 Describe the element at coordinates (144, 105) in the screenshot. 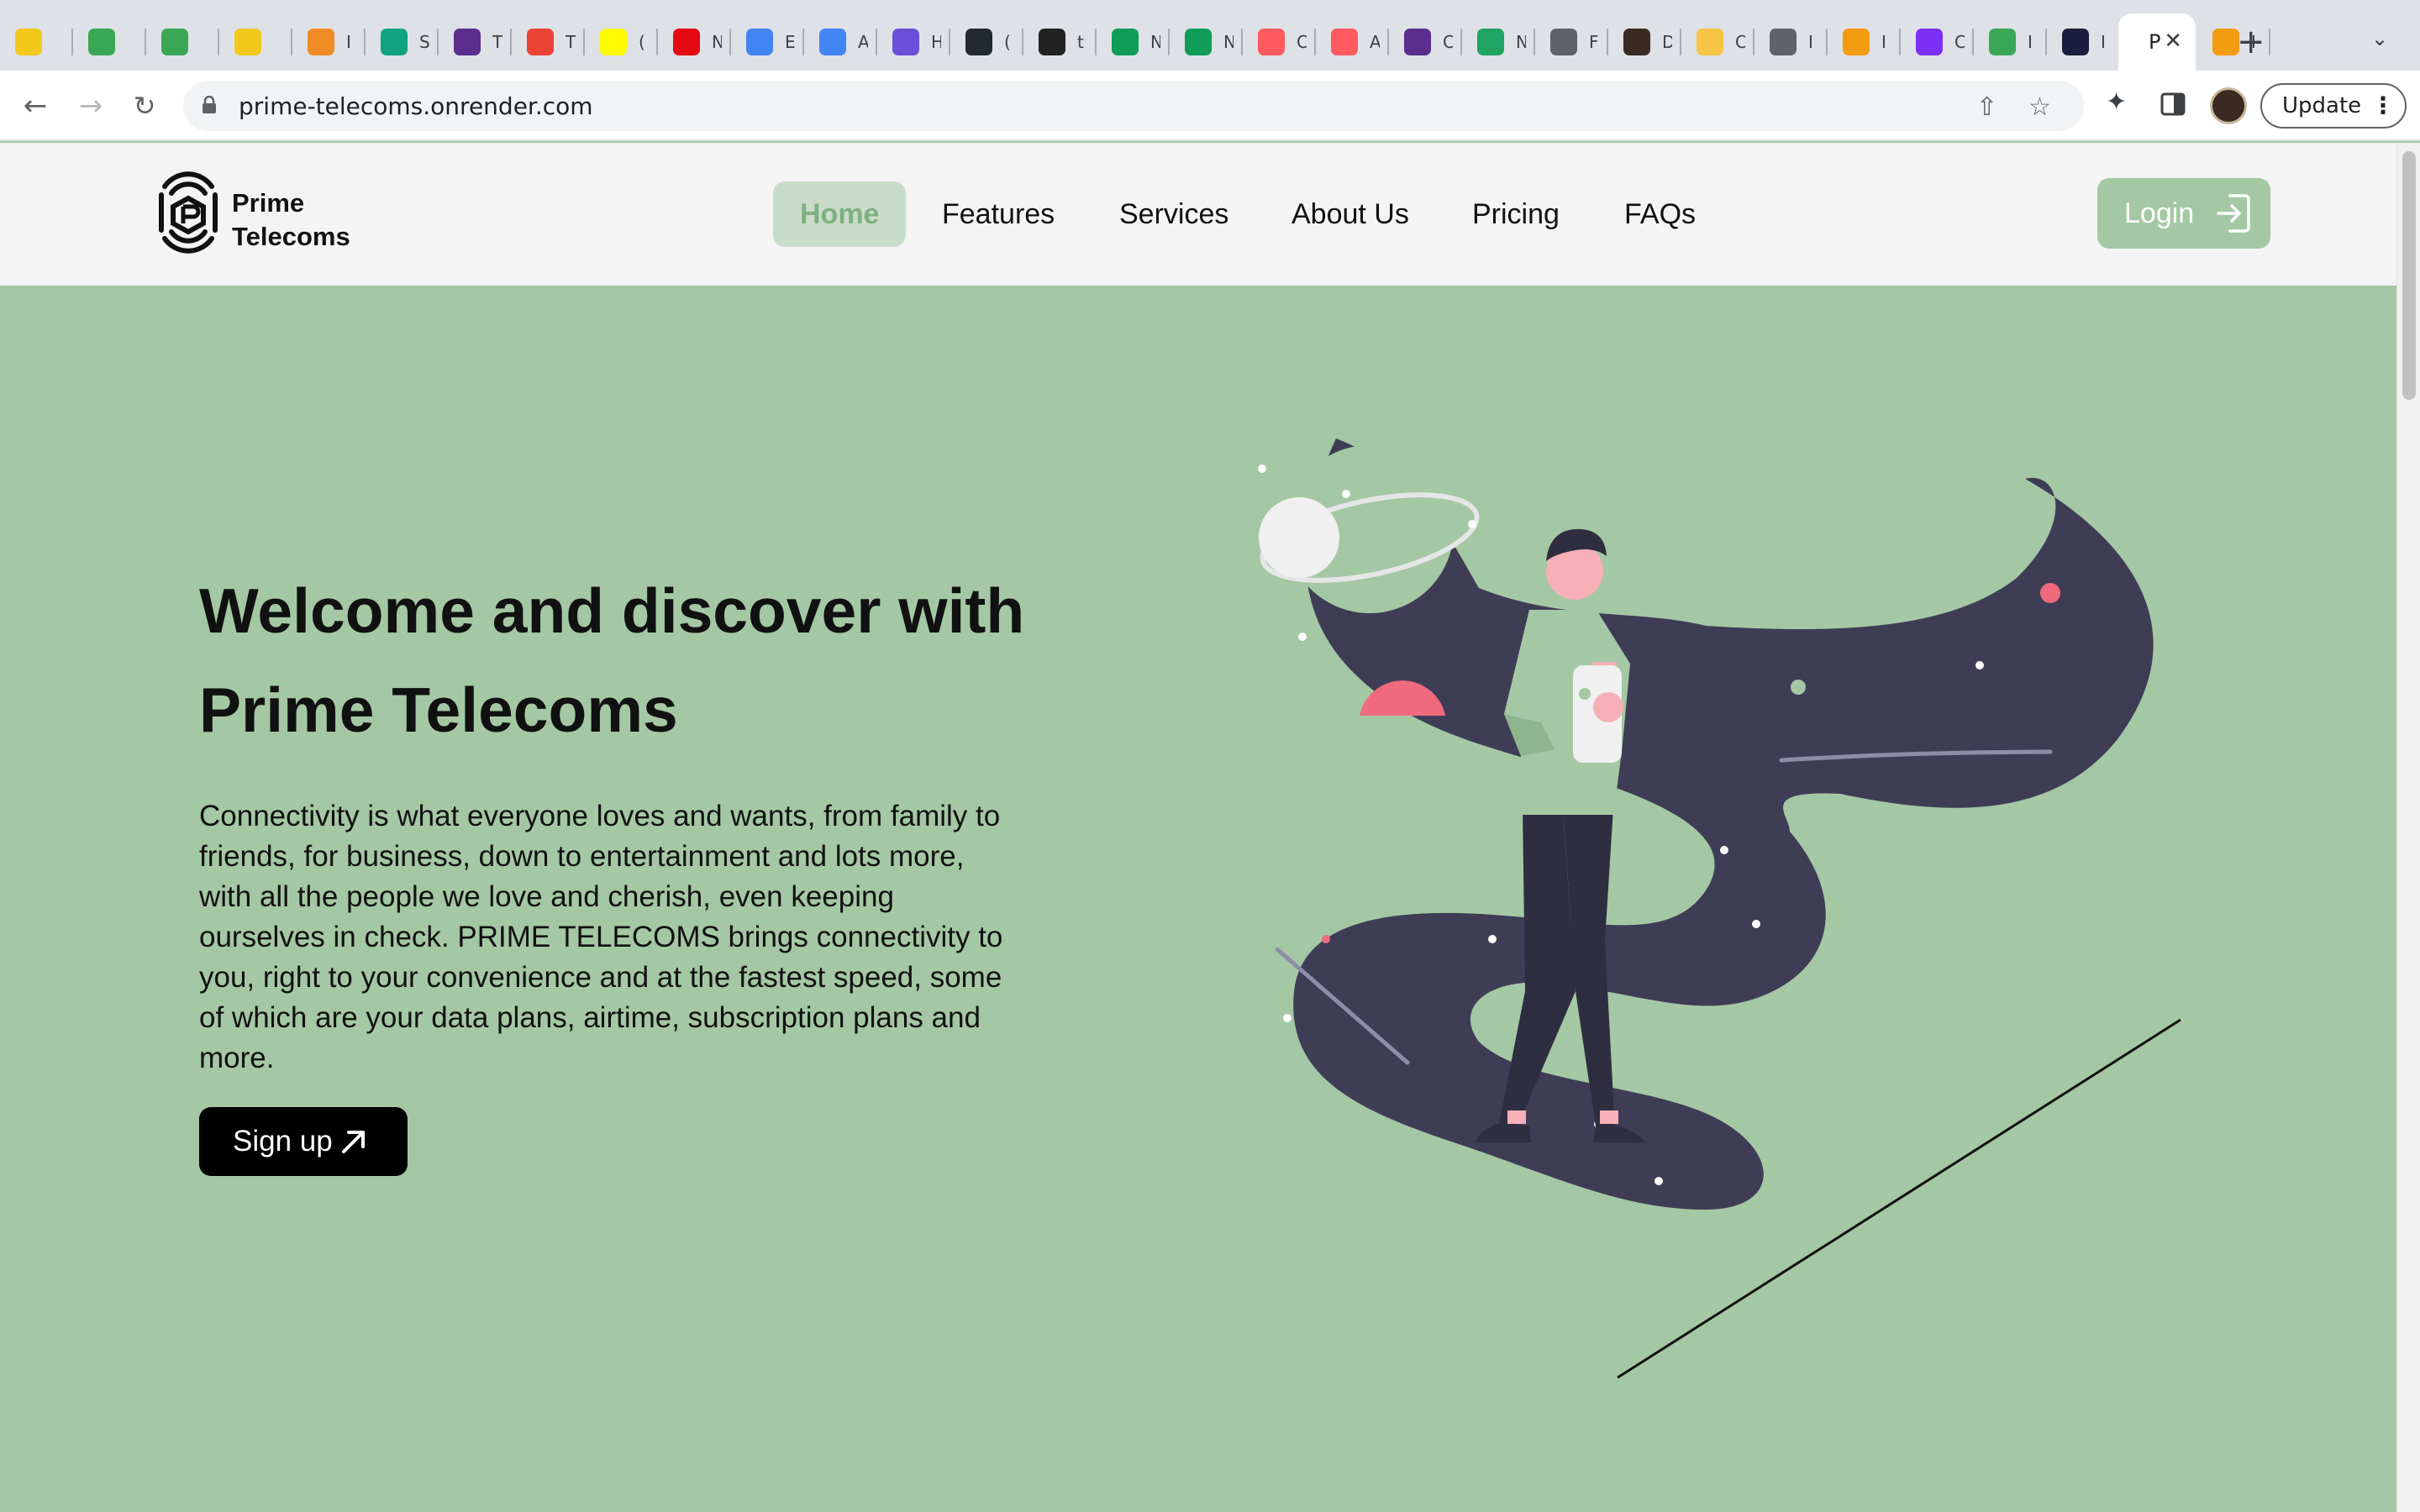

I see `reload-button: ↻` at that location.